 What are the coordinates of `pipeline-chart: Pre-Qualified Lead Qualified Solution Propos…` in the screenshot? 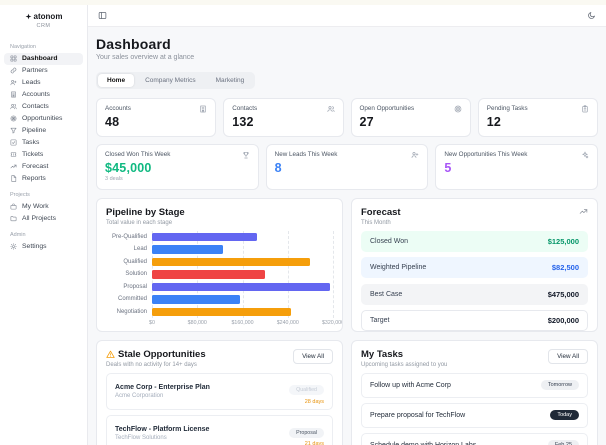 It's located at (220, 274).